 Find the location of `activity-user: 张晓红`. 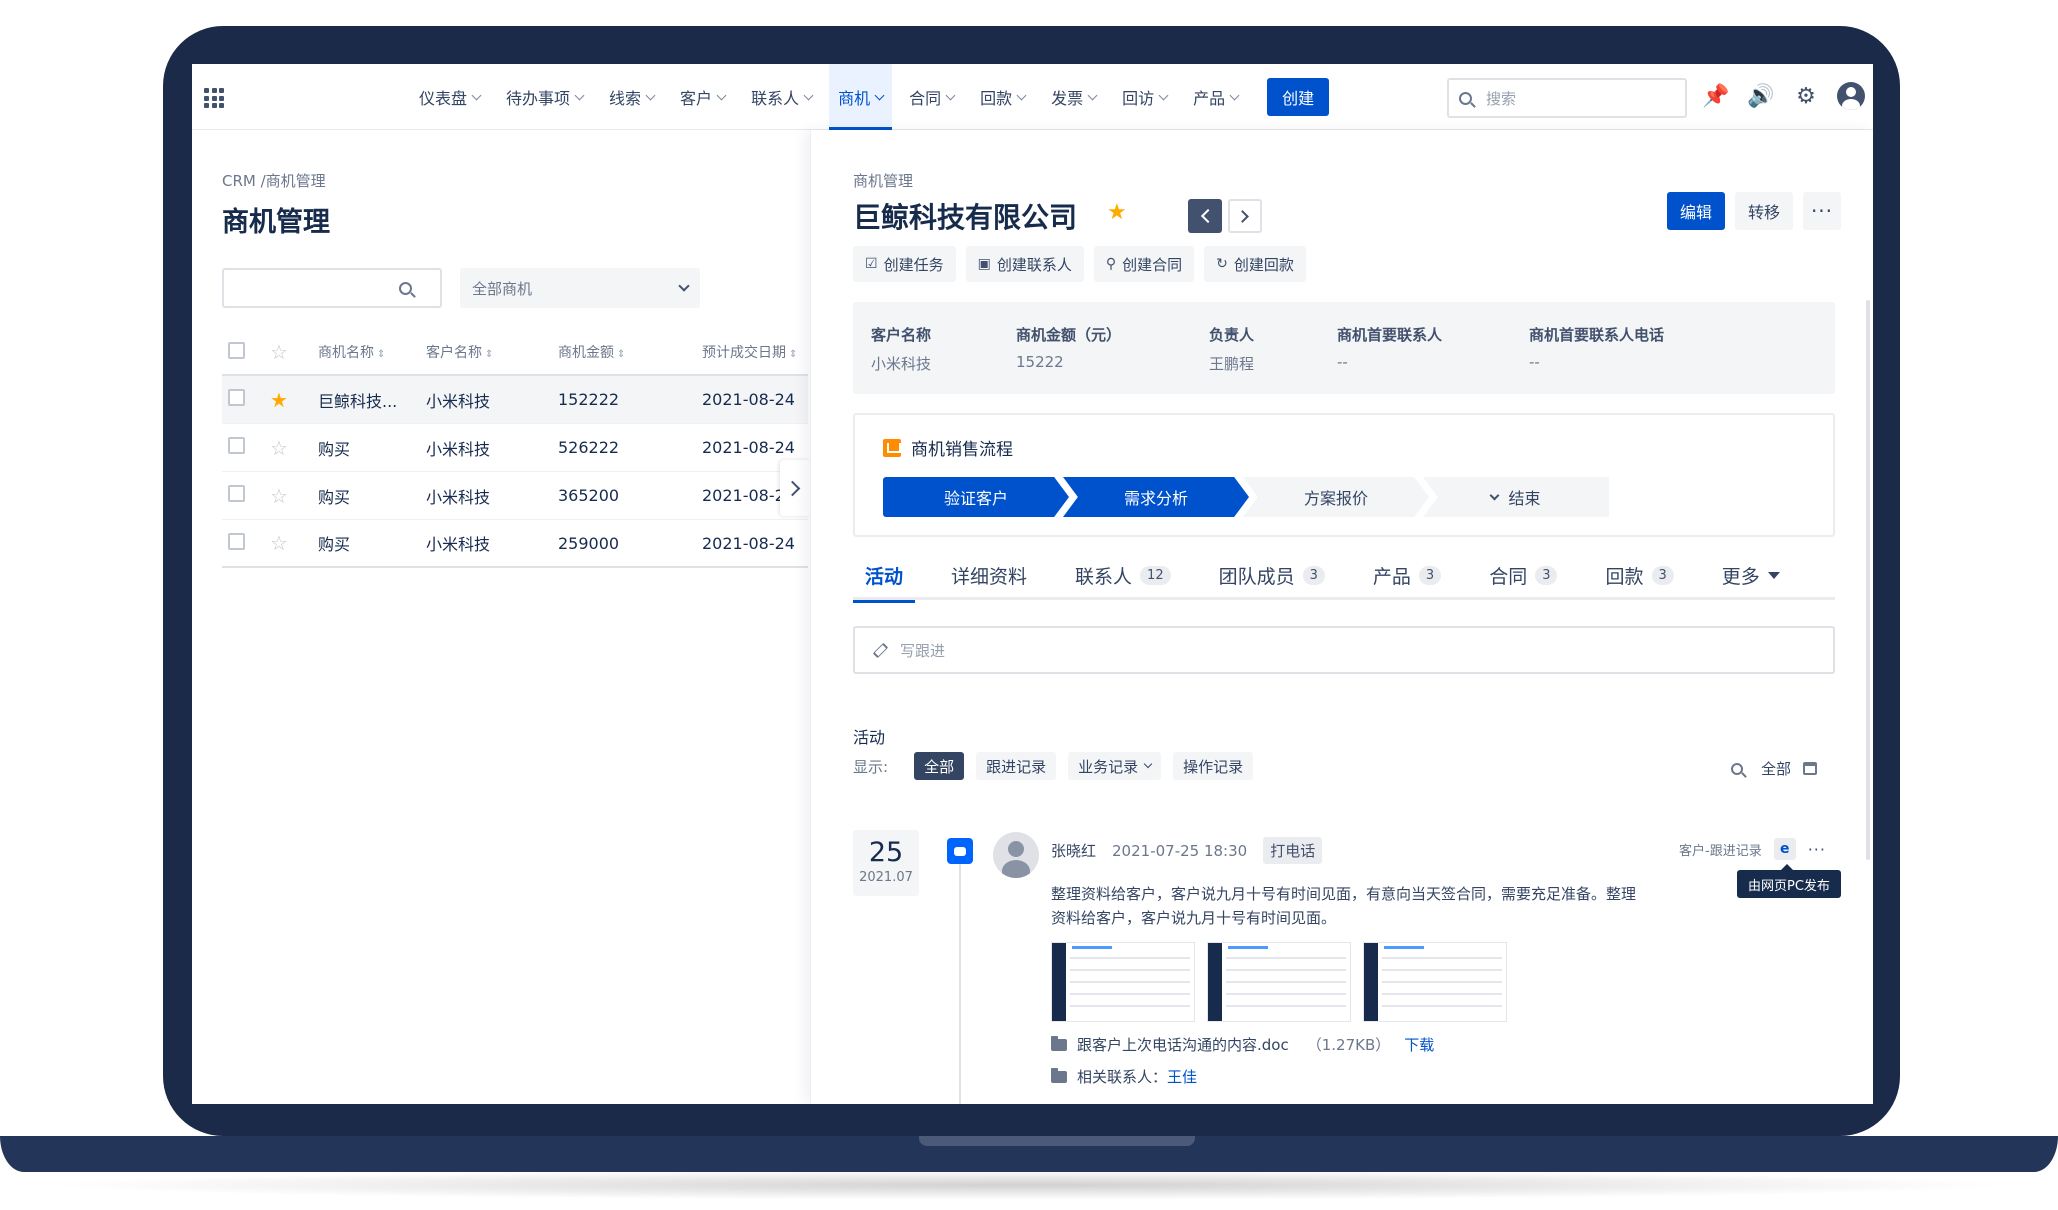

activity-user: 张晓红 is located at coordinates (1073, 850).